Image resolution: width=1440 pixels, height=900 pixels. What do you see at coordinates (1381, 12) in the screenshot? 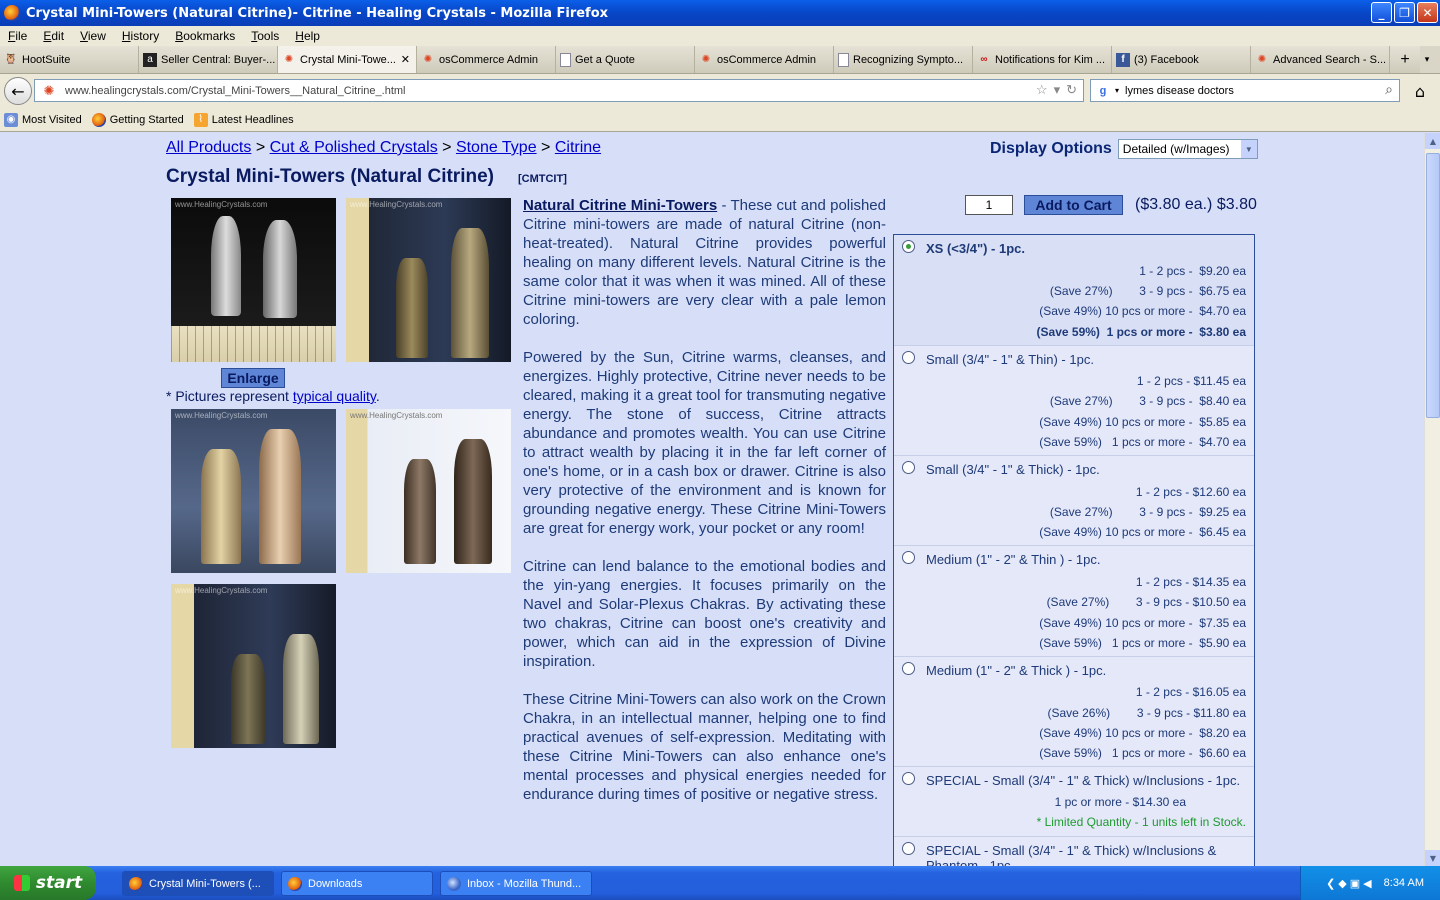
I see `minimize-button: _` at bounding box center [1381, 12].